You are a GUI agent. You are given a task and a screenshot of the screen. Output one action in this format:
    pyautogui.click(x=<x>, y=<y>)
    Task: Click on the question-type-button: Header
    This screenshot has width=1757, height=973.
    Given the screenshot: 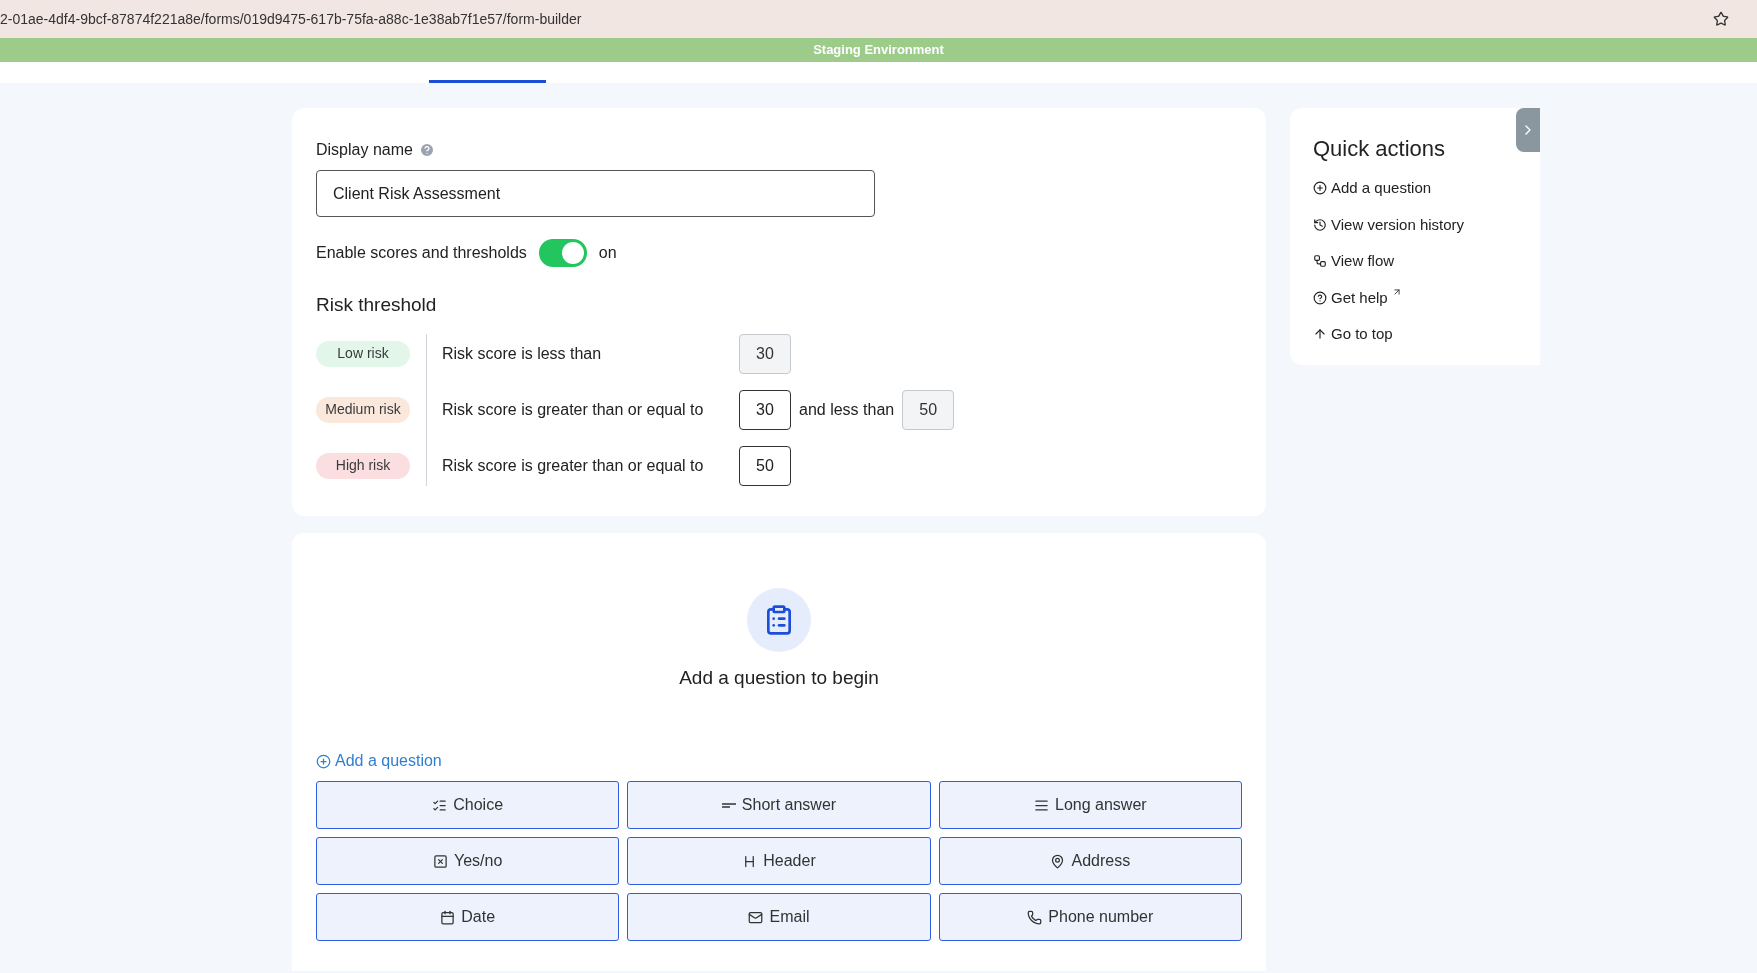 What is the action you would take?
    pyautogui.click(x=779, y=861)
    